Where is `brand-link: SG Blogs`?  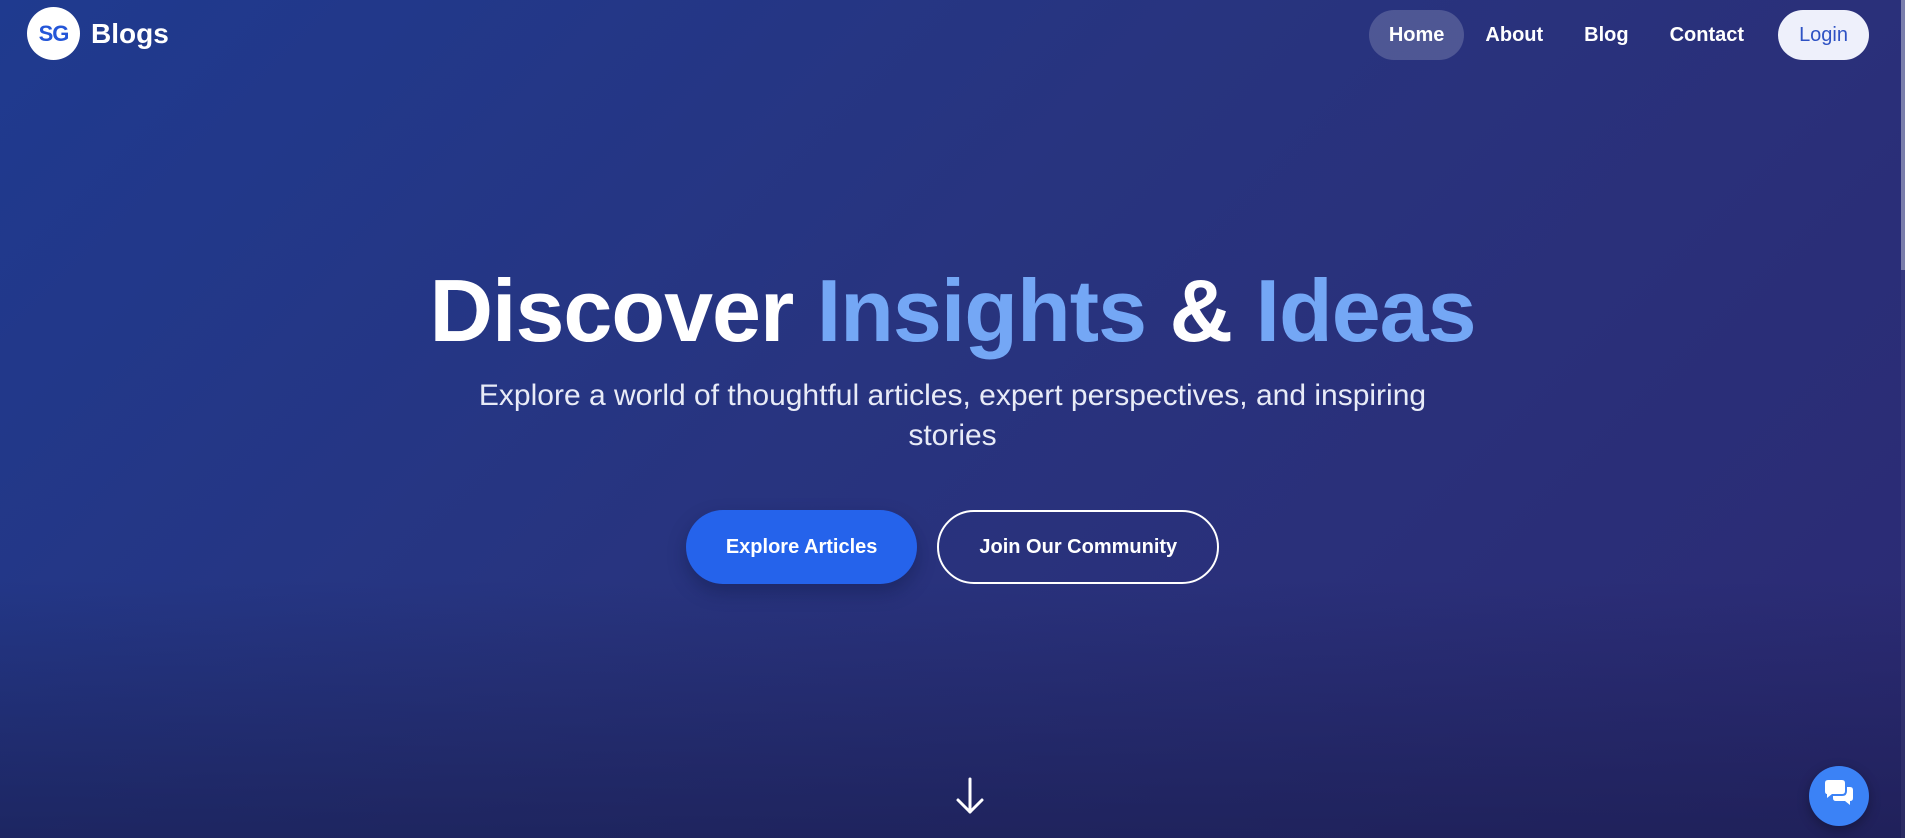
brand-link: SG Blogs is located at coordinates (98, 33).